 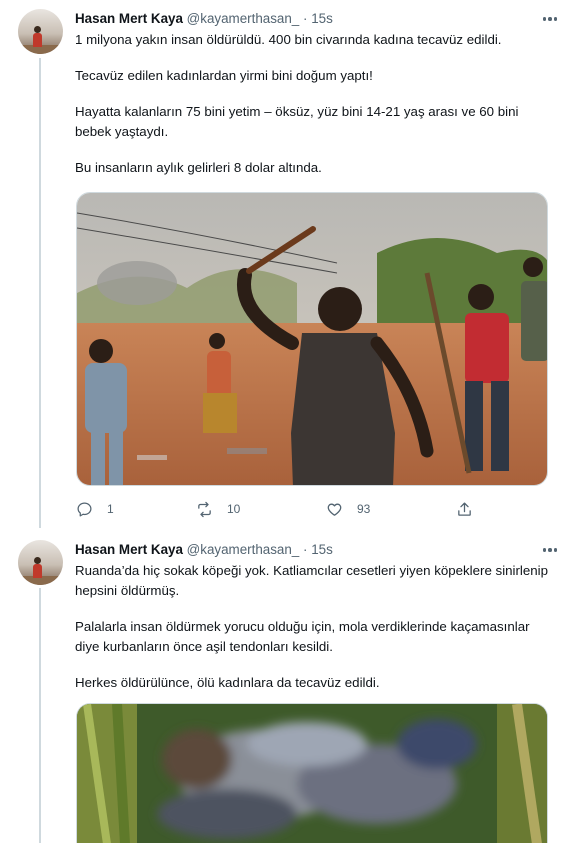 I want to click on share-icon, so click(x=464, y=508).